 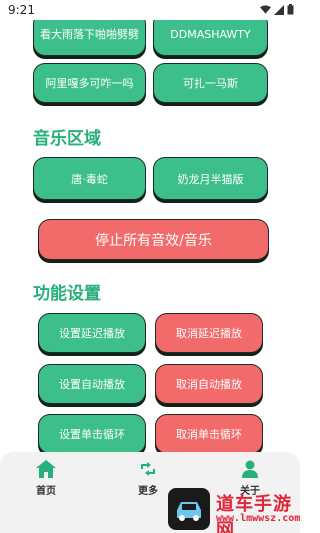 I want to click on cancel-autoplay-button: 取消自动播放, so click(x=209, y=384).